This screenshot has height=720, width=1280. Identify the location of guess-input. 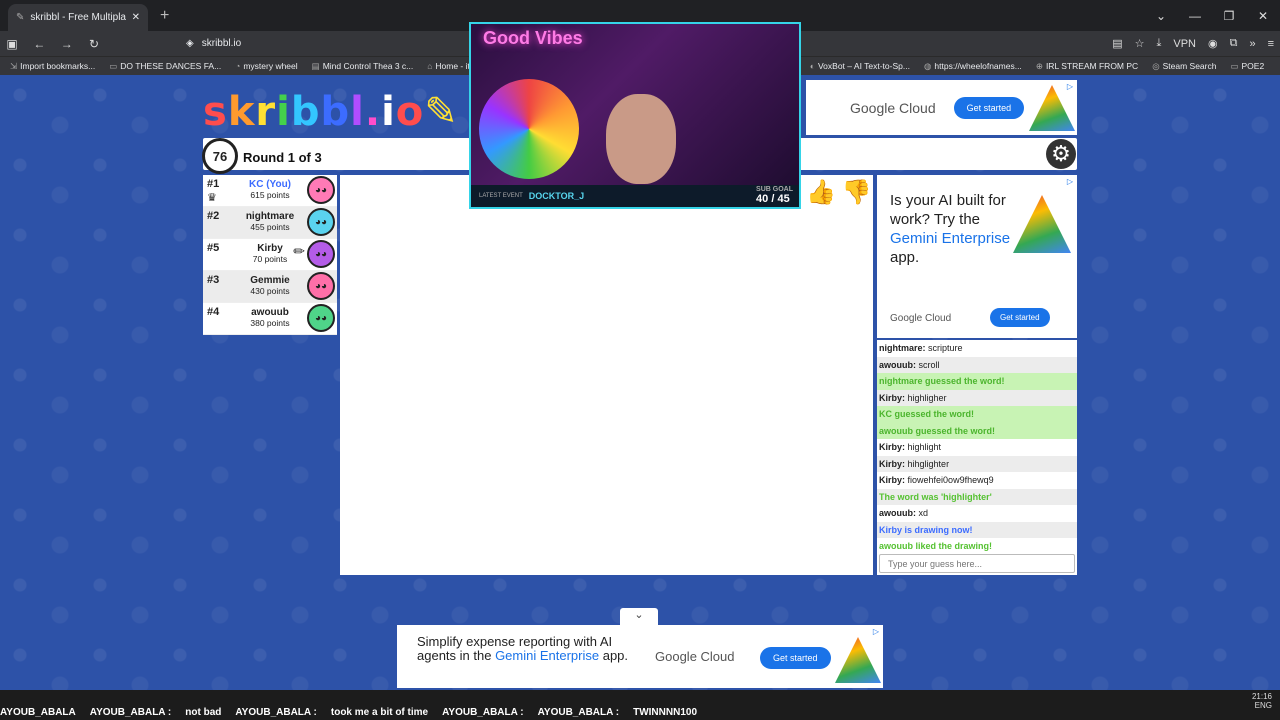
(977, 563).